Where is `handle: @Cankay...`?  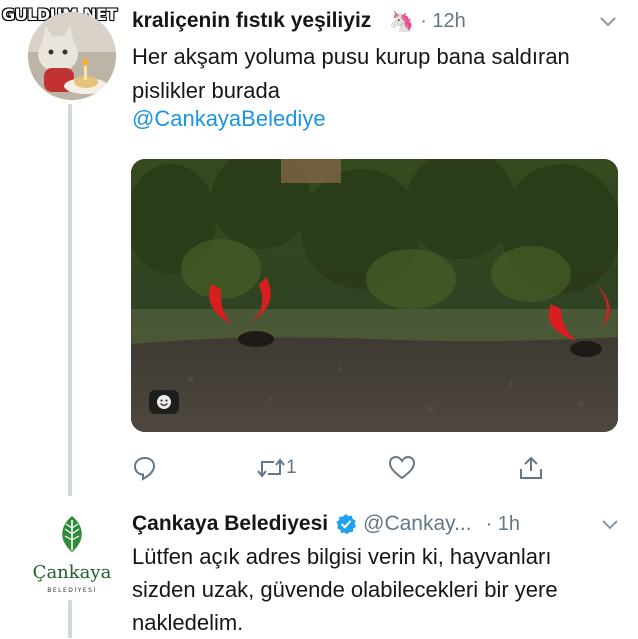 handle: @Cankay... is located at coordinates (417, 524).